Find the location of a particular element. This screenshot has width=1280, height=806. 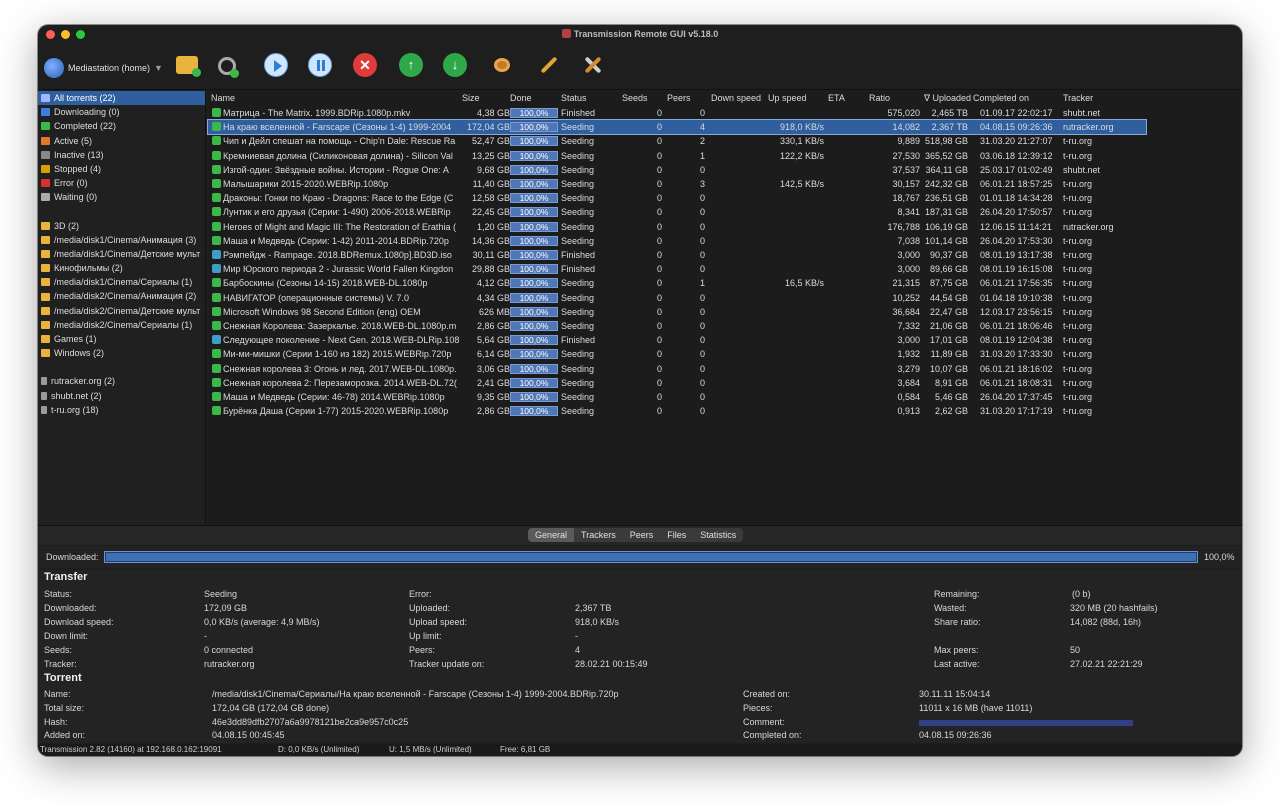

sidebar-folder-item: /media/disk2/Cinema/Сериалы (1) is located at coordinates (121, 325).